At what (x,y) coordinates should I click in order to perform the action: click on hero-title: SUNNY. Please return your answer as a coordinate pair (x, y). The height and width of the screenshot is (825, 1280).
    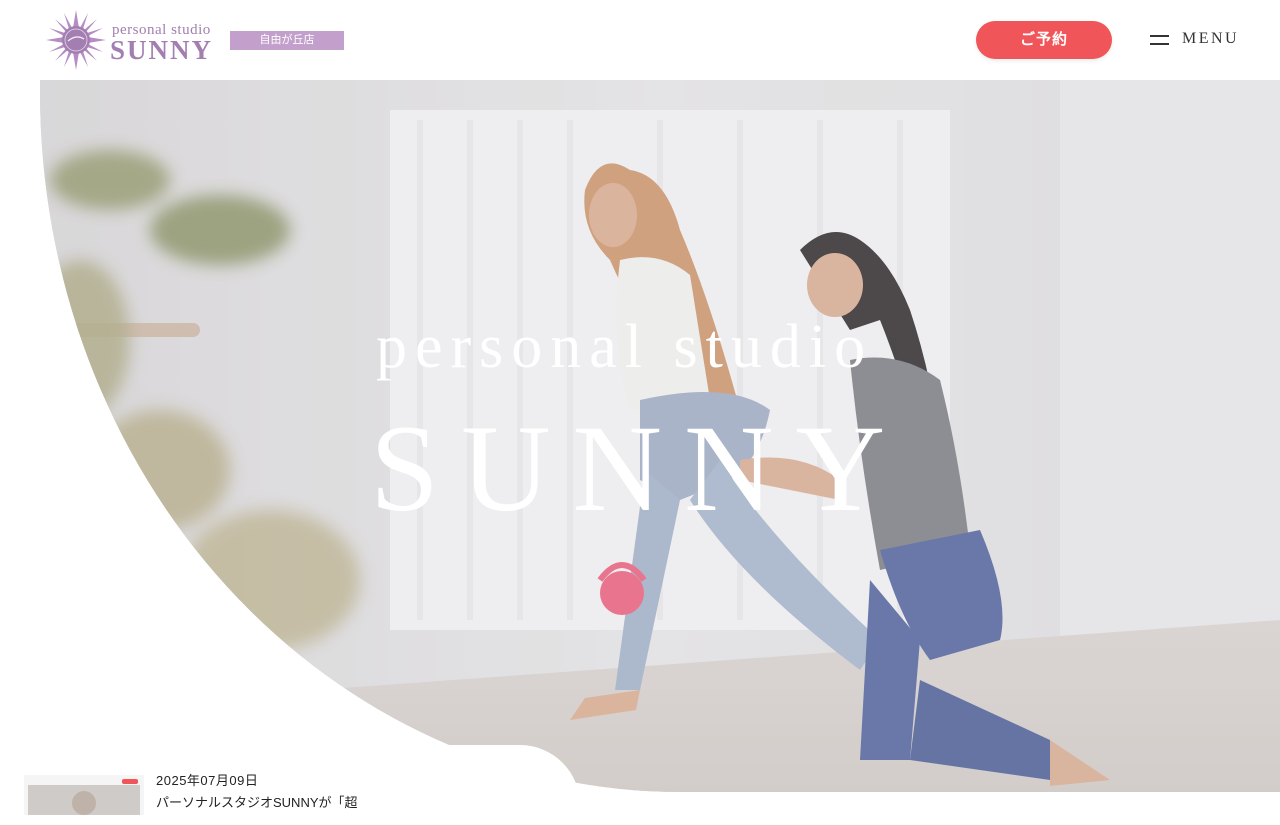
    Looking at the image, I should click on (639, 468).